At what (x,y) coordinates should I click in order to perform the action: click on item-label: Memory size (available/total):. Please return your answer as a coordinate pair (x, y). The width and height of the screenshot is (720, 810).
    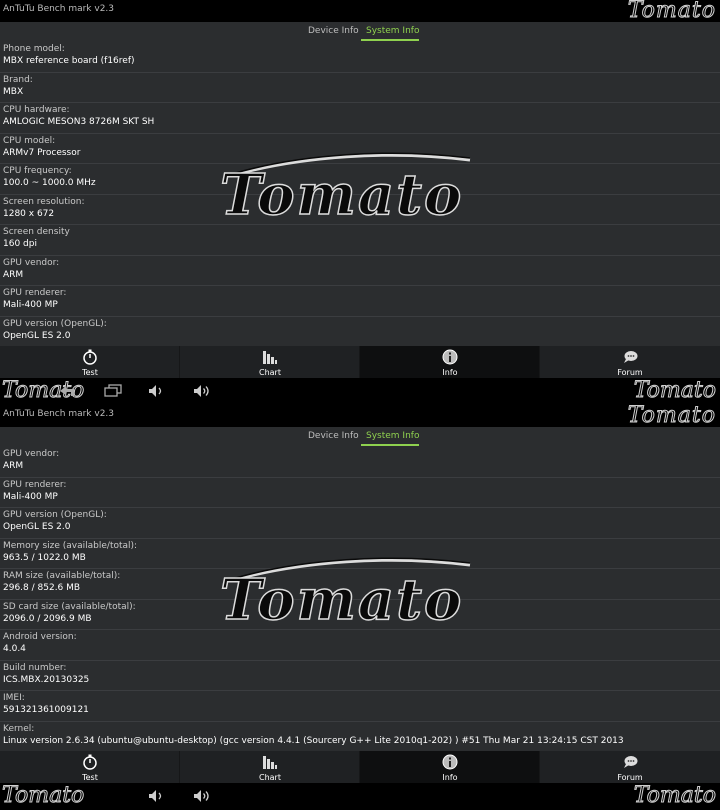
    Looking at the image, I should click on (70, 545).